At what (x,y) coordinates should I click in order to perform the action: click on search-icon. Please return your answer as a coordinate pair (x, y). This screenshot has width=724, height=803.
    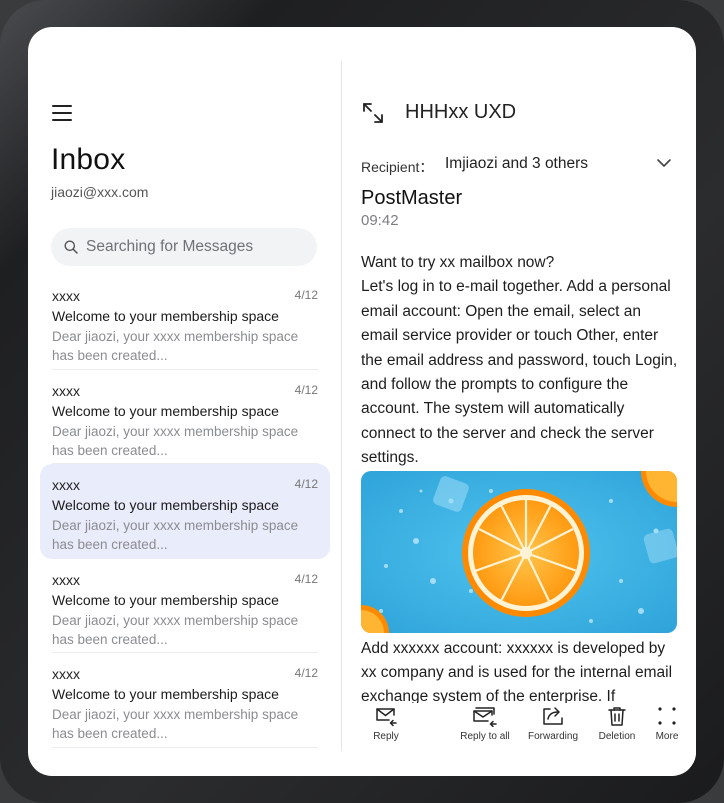
    Looking at the image, I should click on (71, 247).